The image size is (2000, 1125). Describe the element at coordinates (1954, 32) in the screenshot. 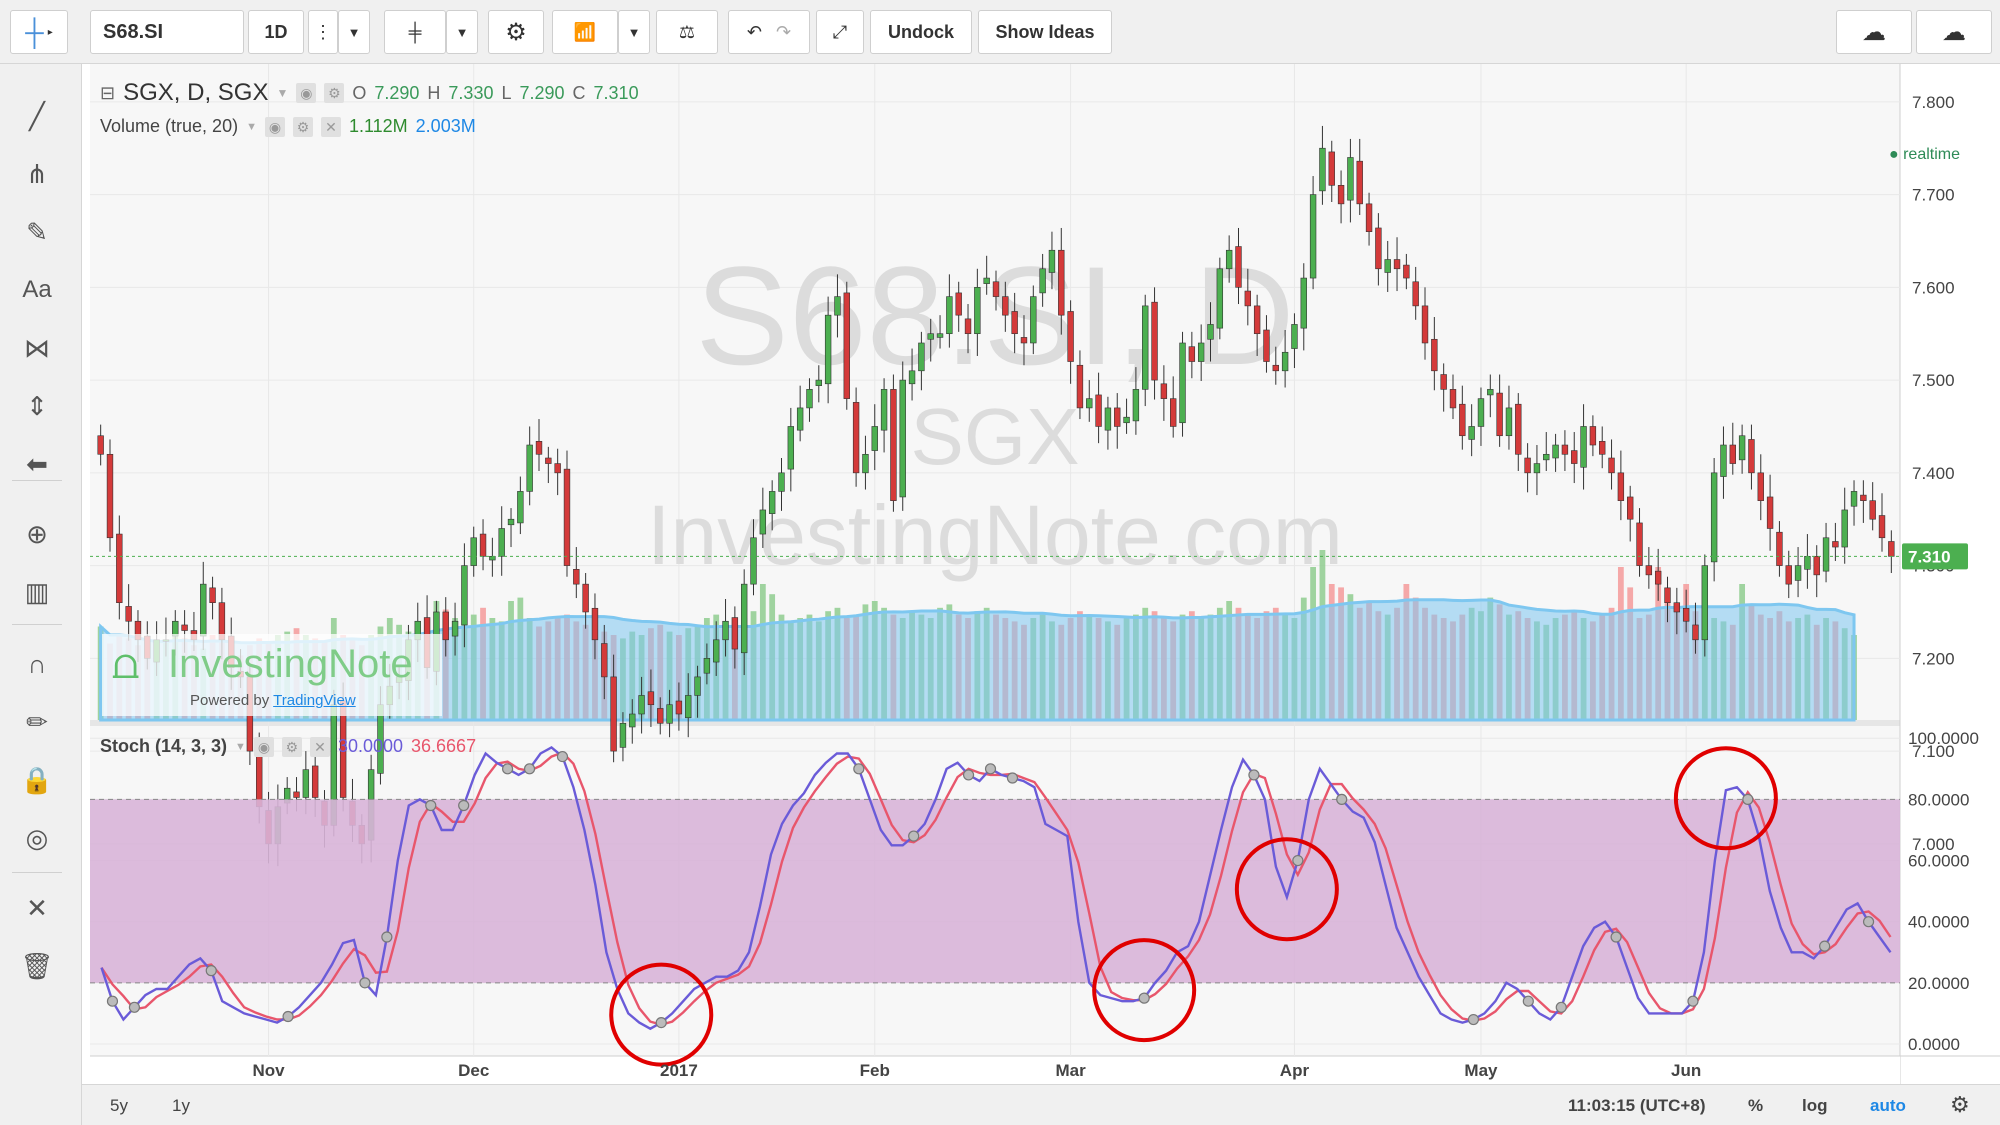

I see `save-chart-button: ☁` at that location.